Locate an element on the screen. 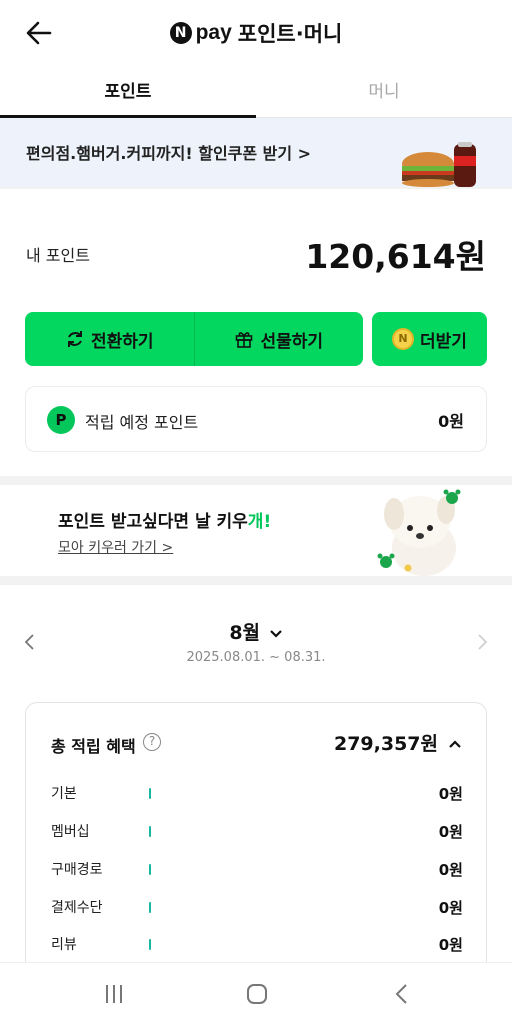 Image resolution: width=512 pixels, height=1024 pixels. puppy-character-illustration is located at coordinates (419, 532).